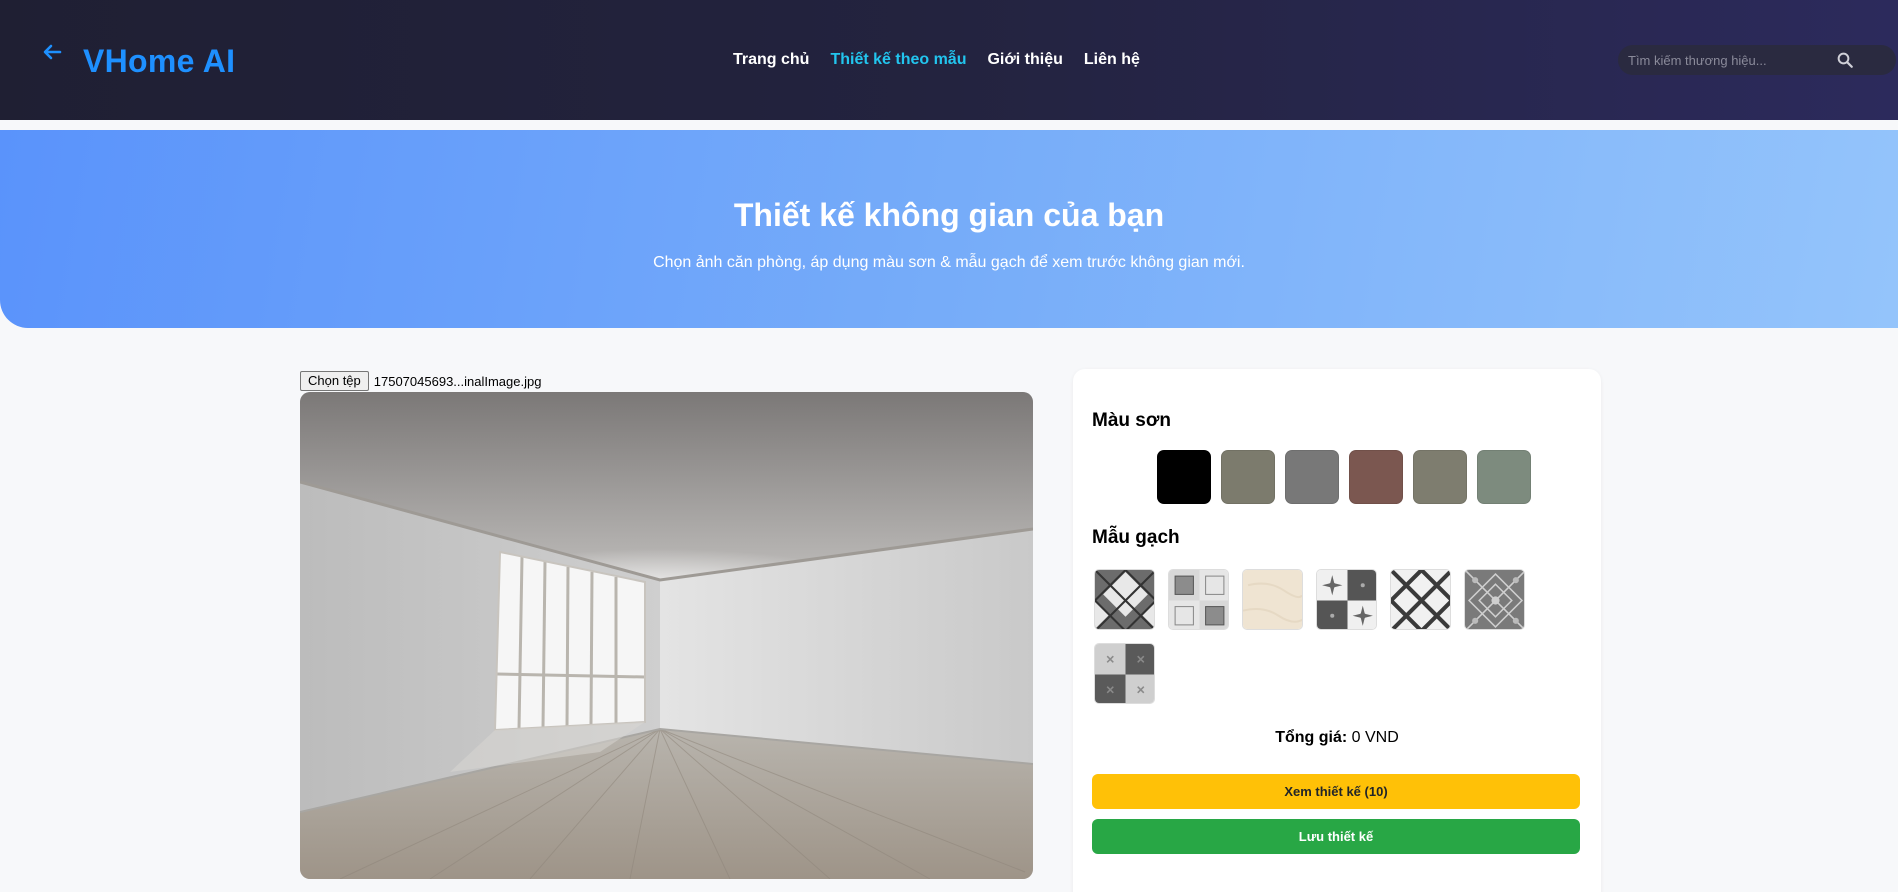 The image size is (1898, 892). Describe the element at coordinates (1344, 477) in the screenshot. I see `paint-swatches` at that location.